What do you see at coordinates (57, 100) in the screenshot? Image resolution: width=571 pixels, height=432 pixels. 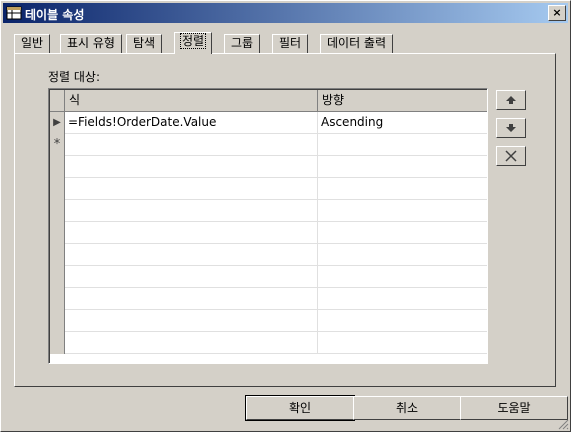 I see `header-corner` at bounding box center [57, 100].